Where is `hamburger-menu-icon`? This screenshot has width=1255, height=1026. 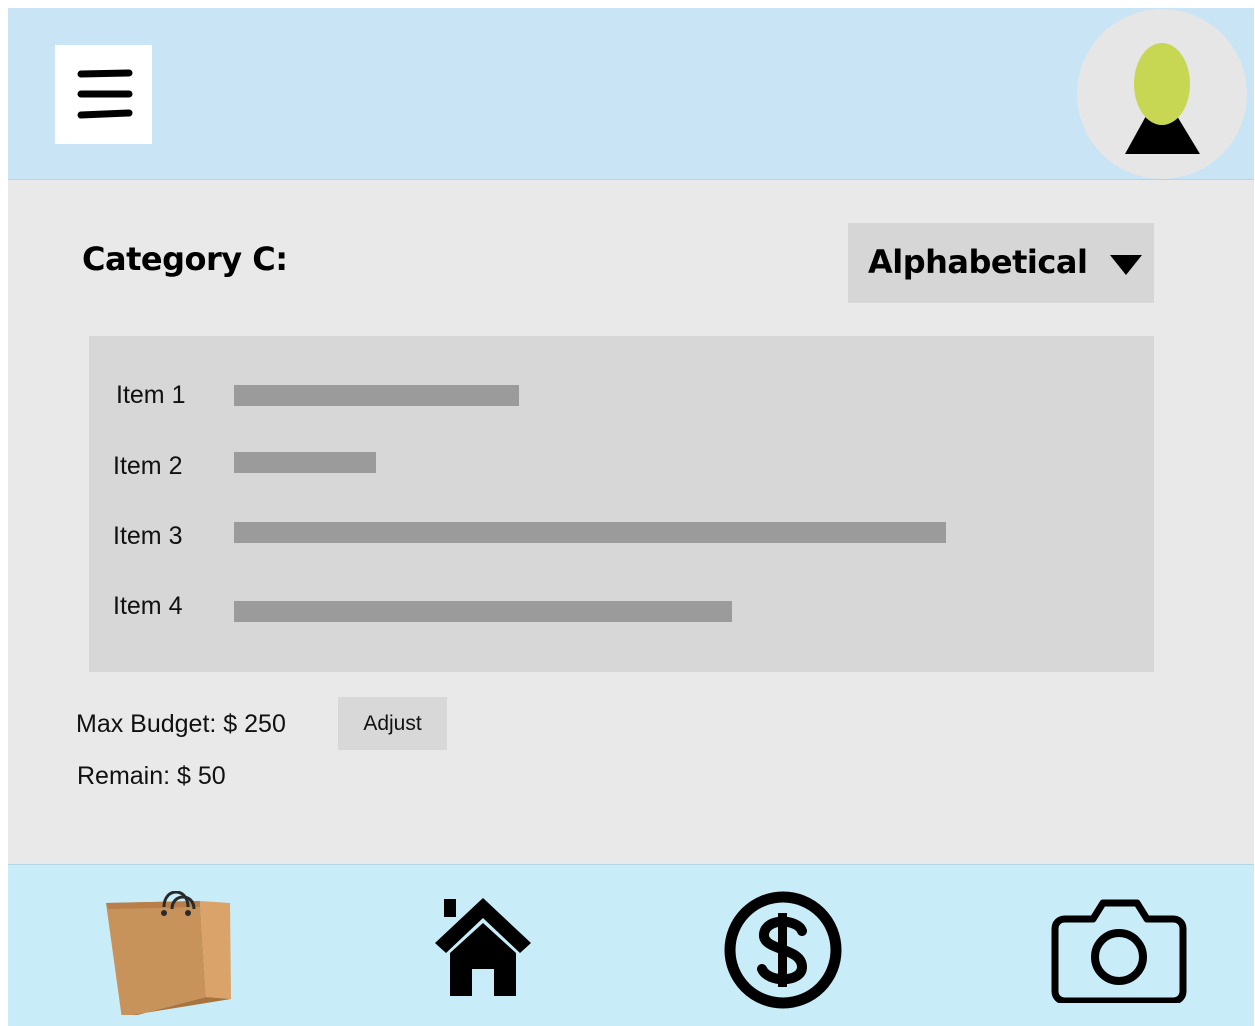 hamburger-menu-icon is located at coordinates (105, 94).